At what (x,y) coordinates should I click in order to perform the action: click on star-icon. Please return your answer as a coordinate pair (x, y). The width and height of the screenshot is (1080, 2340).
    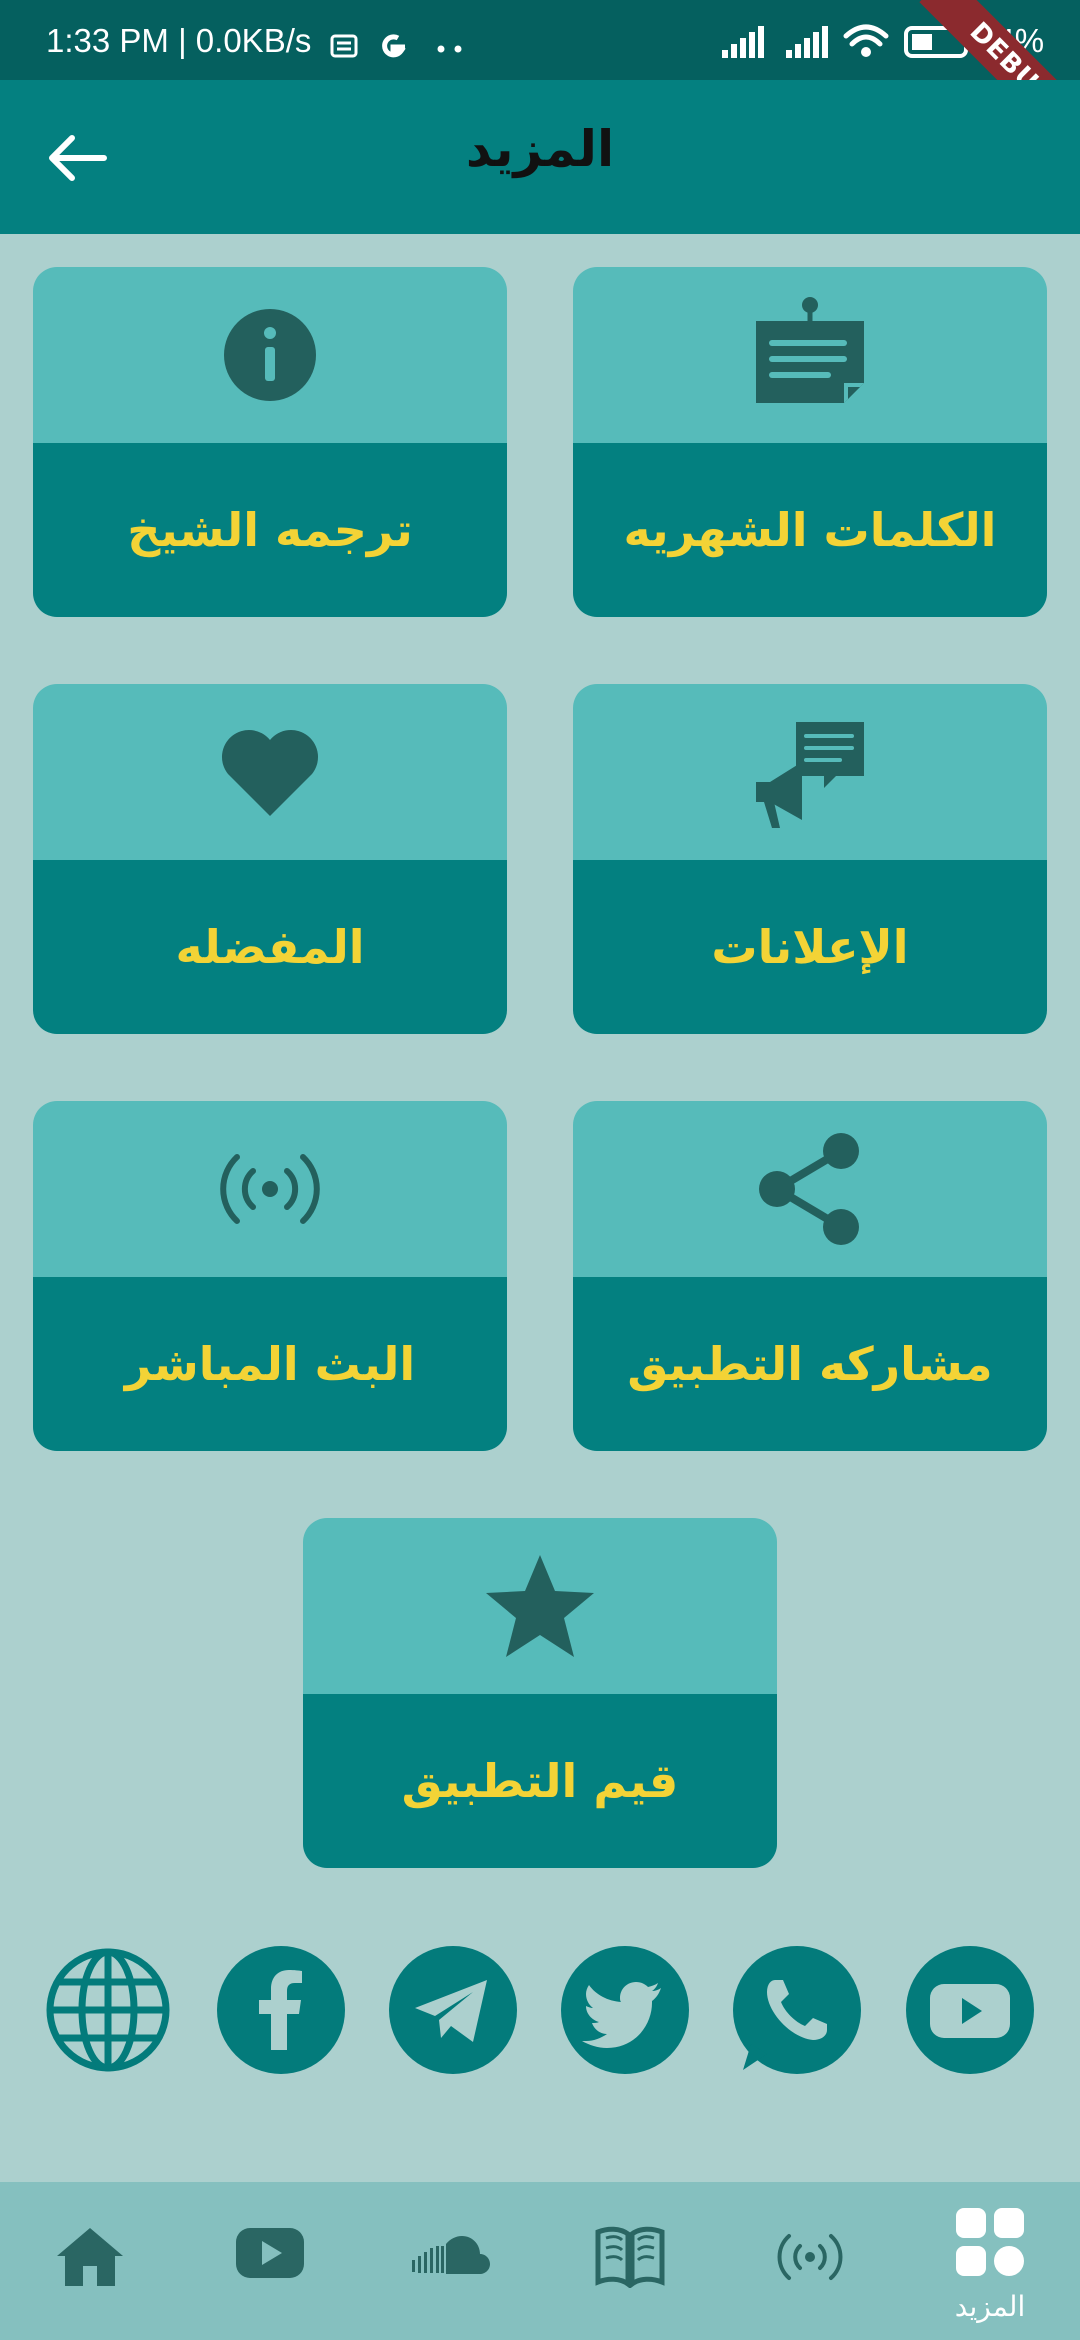
    Looking at the image, I should click on (540, 1606).